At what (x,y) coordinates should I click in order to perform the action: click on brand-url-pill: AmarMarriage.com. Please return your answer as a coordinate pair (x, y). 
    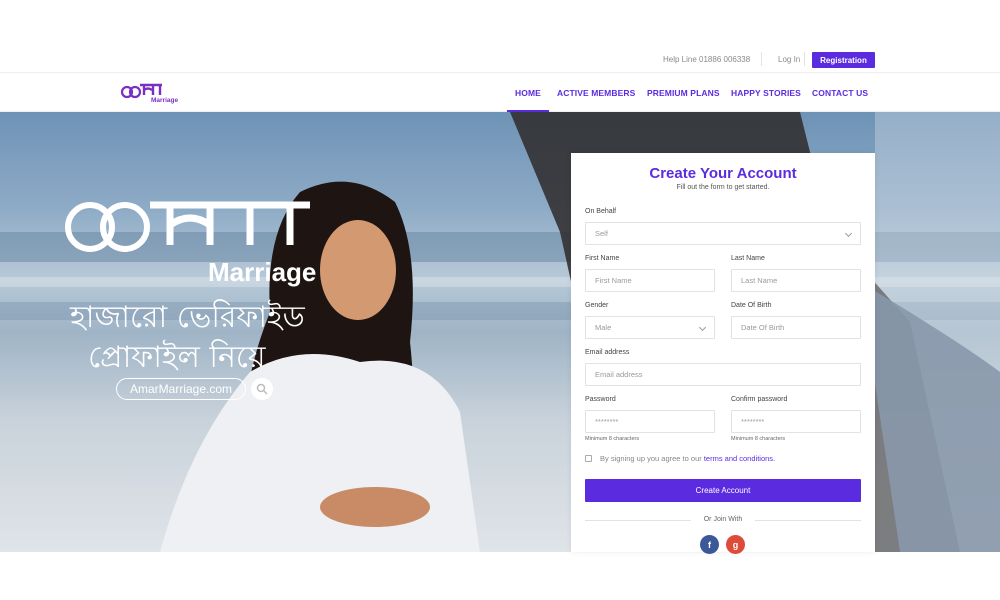
    Looking at the image, I should click on (181, 389).